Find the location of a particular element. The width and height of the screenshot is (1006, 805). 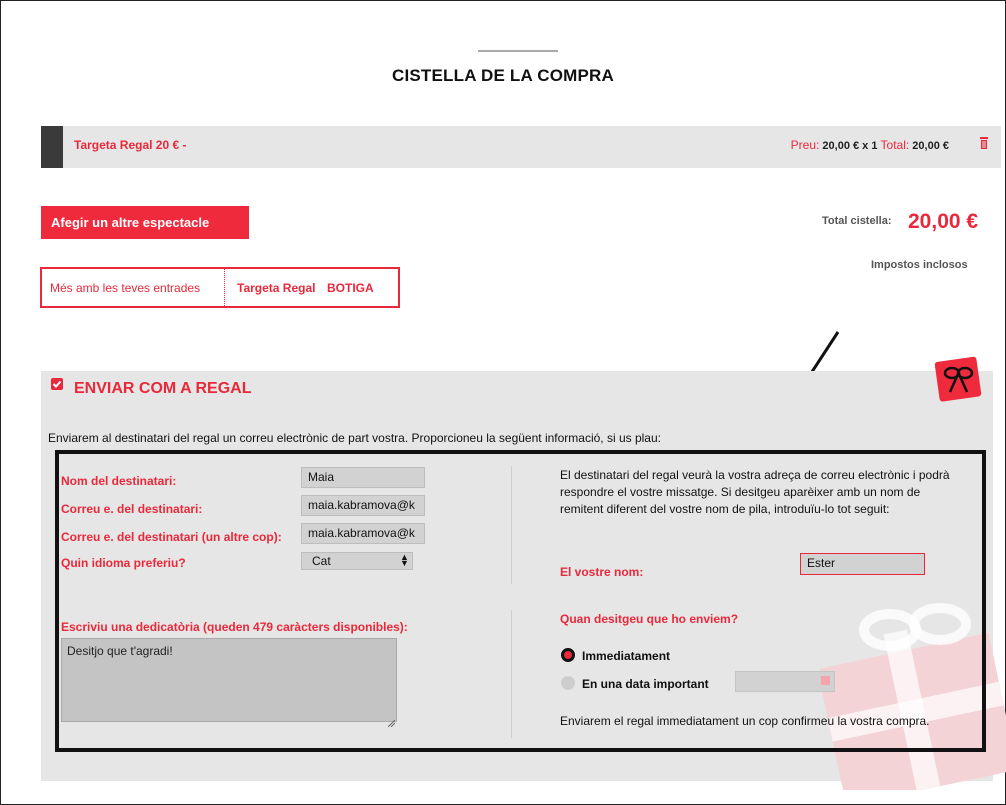

cart-item-price: Preu: 20,00 € x 1 Total: 20,00 € is located at coordinates (870, 145).